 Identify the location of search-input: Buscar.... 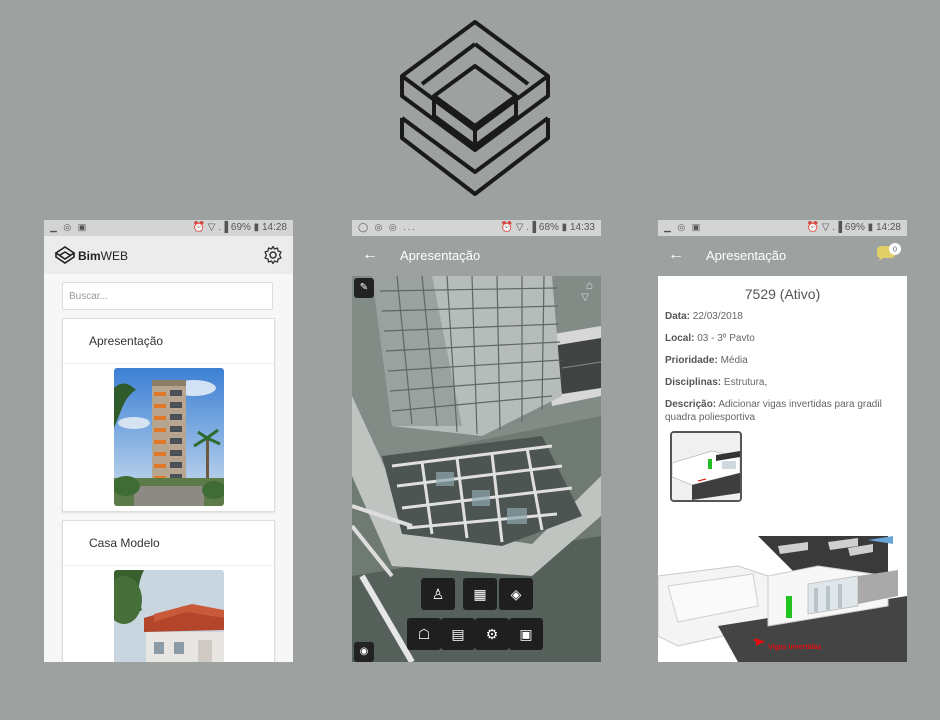
(167, 296).